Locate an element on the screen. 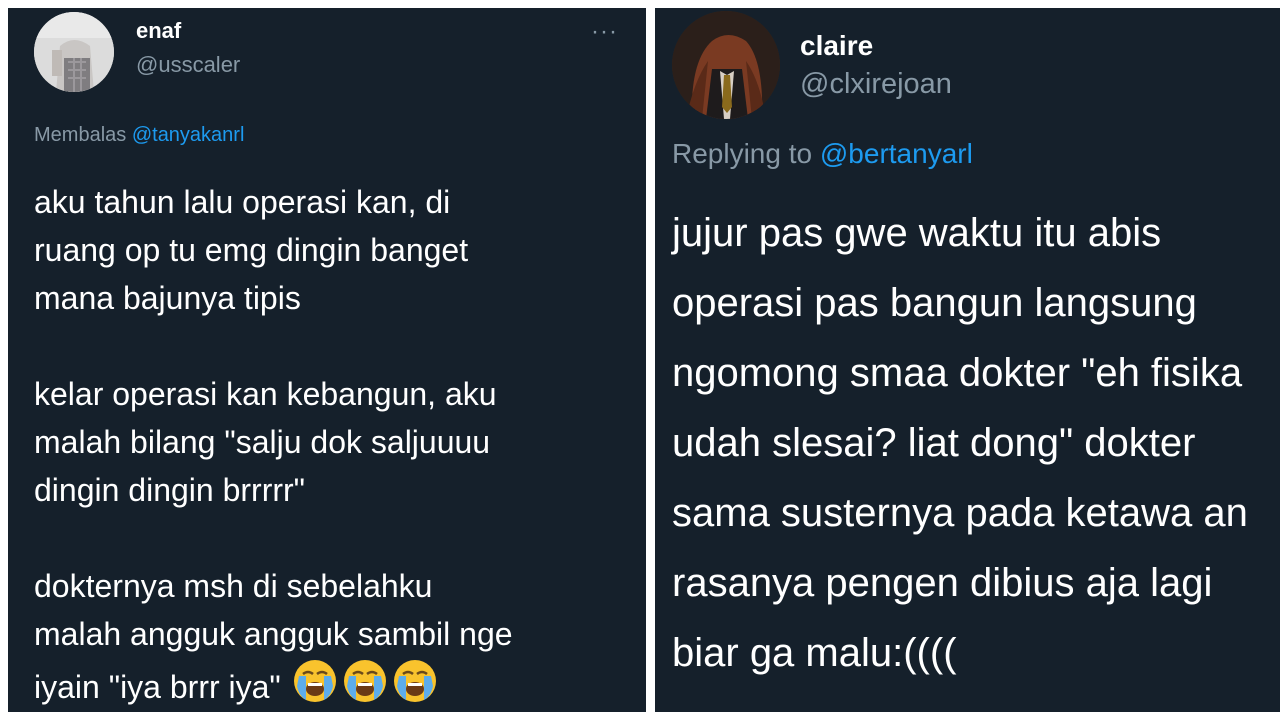 The image size is (1280, 720). tweet-line: malah angguk angguk sambil nge is located at coordinates (273, 634).